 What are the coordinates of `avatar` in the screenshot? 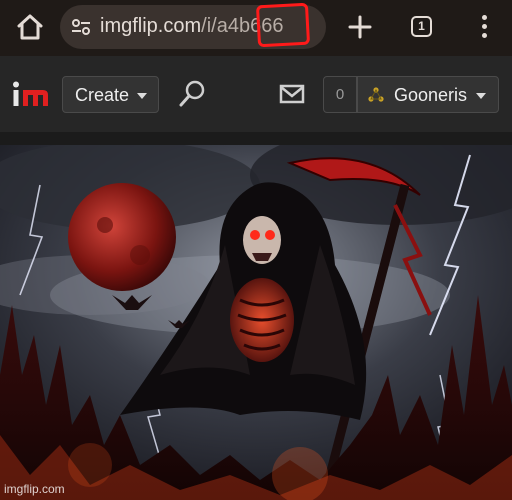 It's located at (376, 94).